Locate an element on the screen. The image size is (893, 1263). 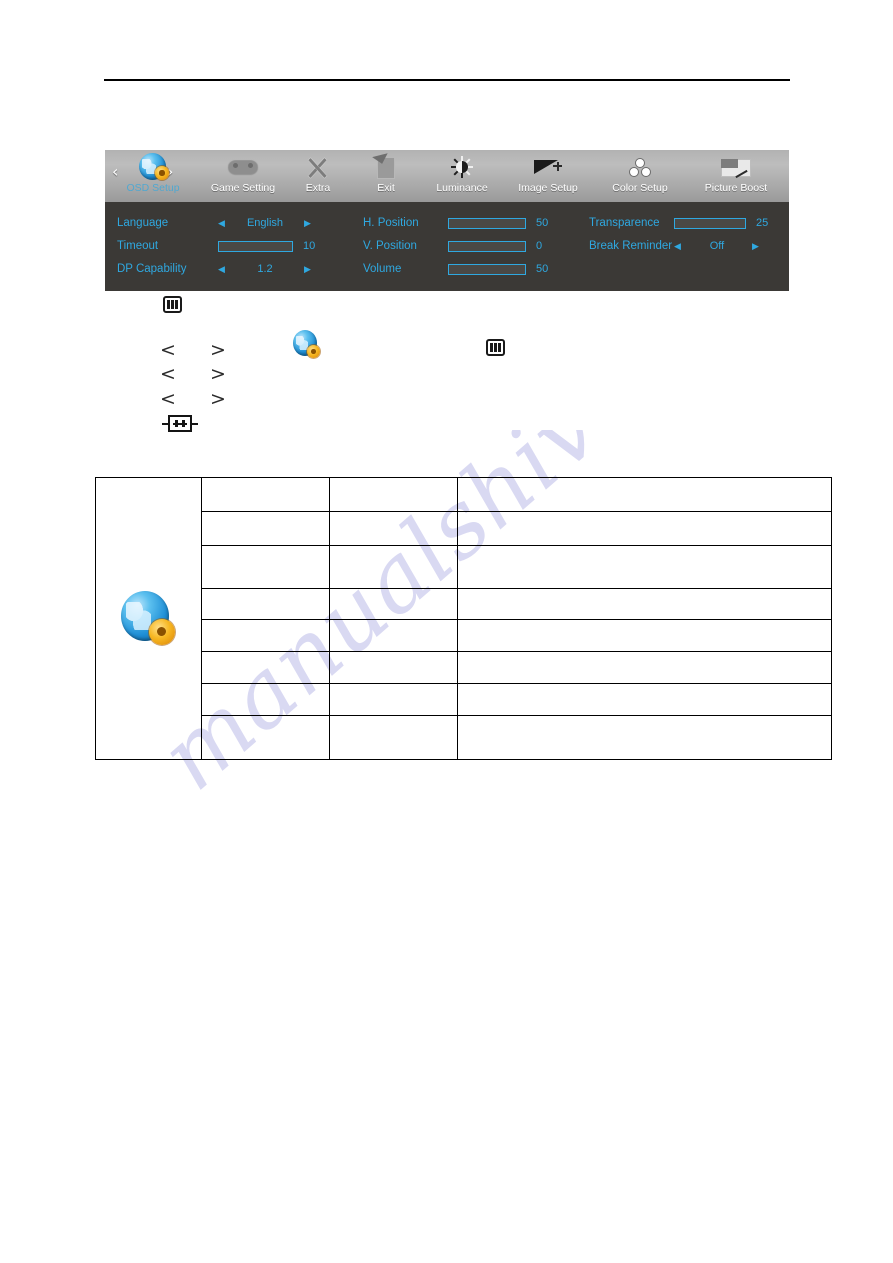
osd-row-number: 25 is located at coordinates (762, 223).